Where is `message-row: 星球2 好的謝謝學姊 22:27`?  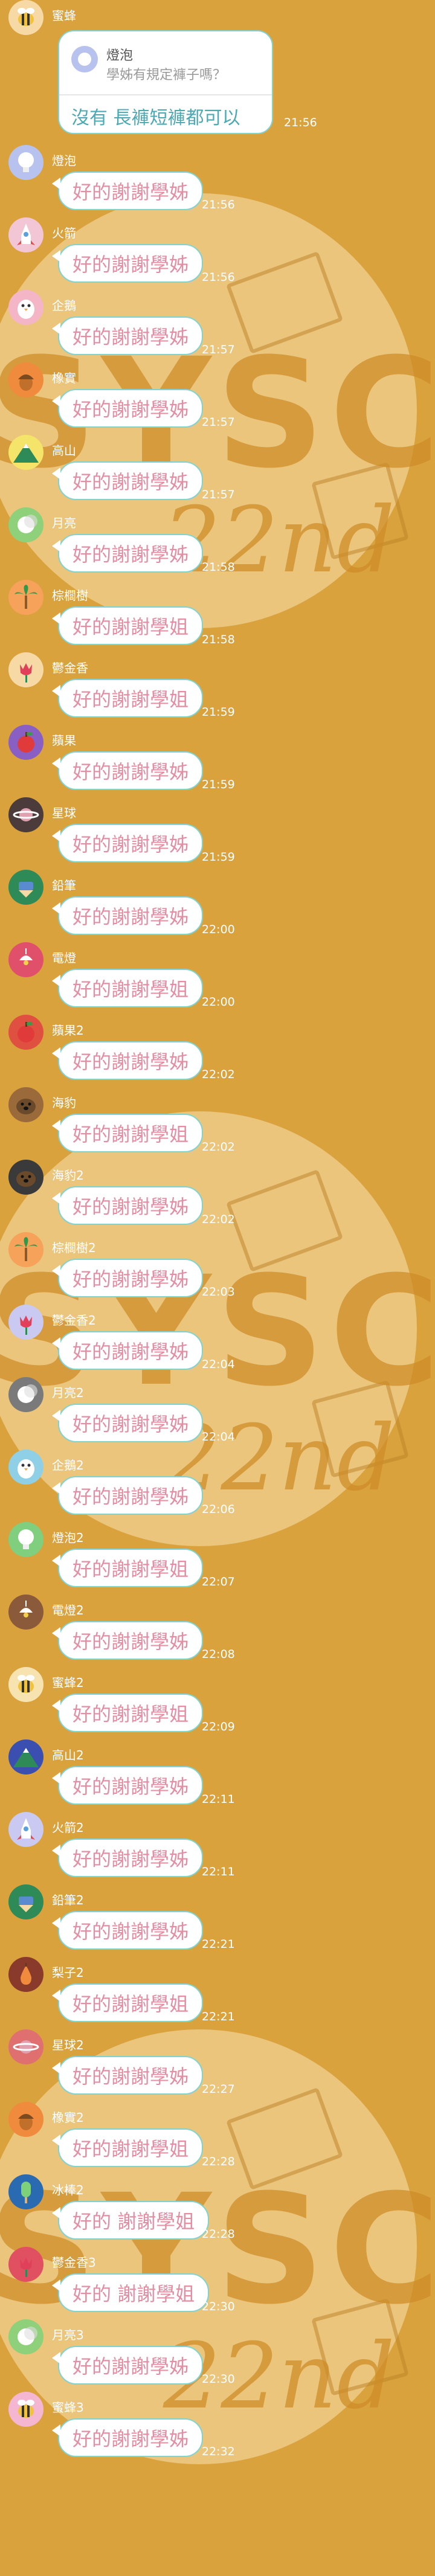 message-row: 星球2 好的謝謝學姊 22:27 is located at coordinates (217, 2065).